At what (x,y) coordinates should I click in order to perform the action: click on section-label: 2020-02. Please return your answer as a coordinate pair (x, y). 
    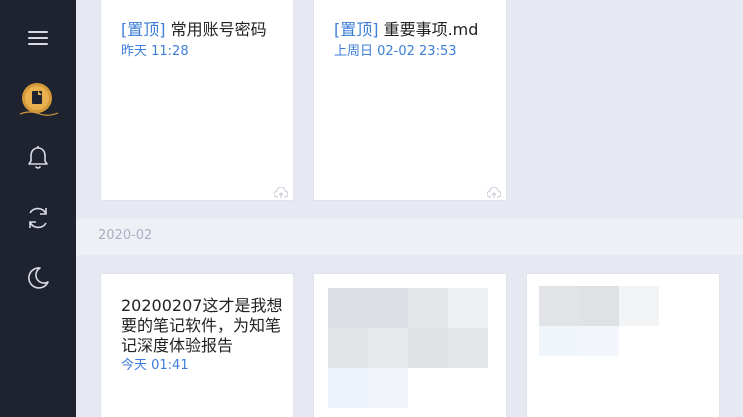
    Looking at the image, I should click on (125, 235).